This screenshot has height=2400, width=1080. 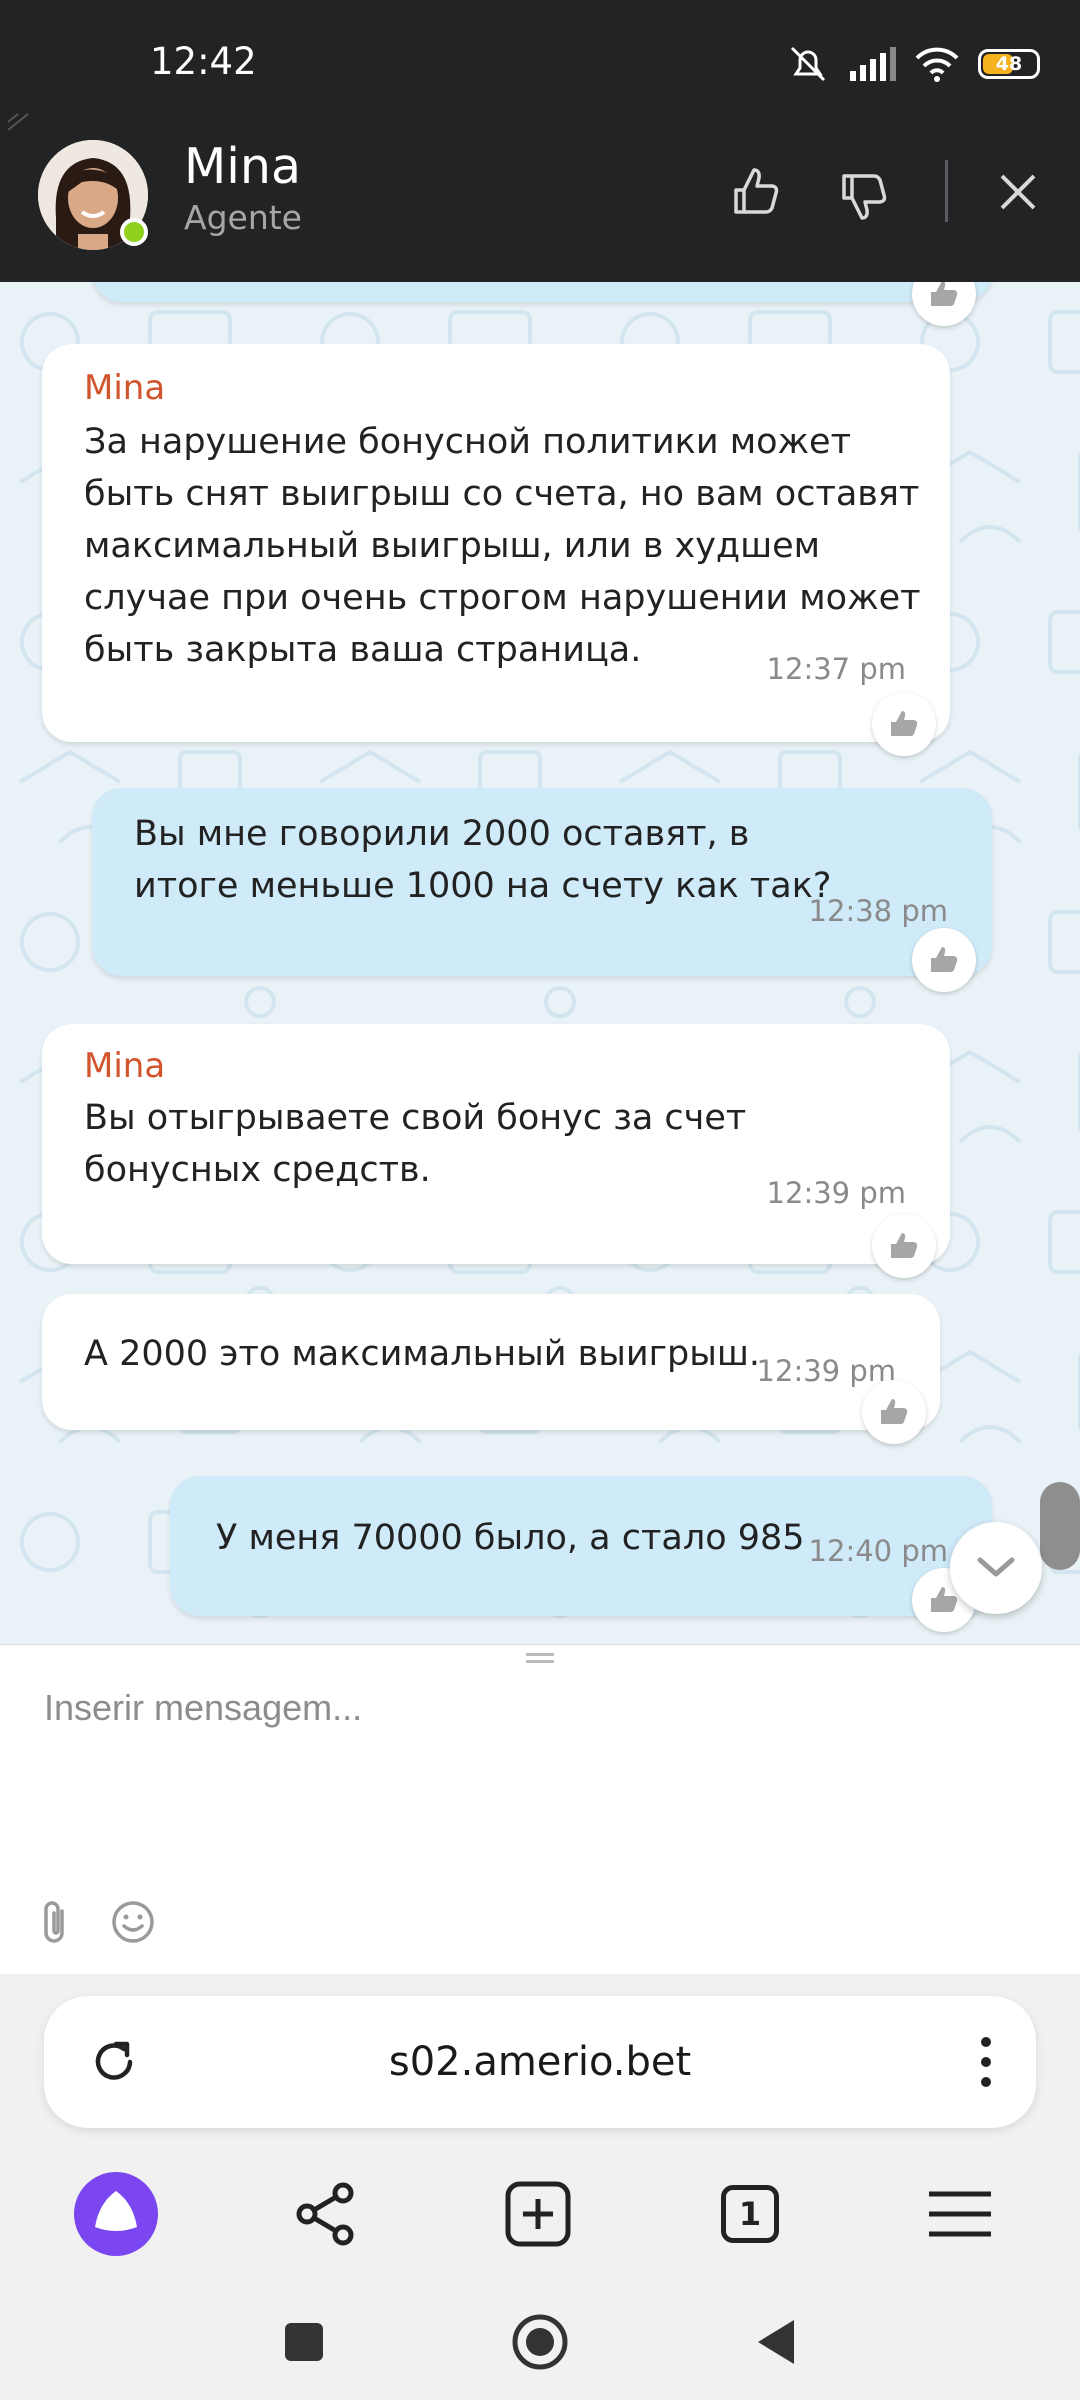 I want to click on agent-role: Agente, so click(x=243, y=217).